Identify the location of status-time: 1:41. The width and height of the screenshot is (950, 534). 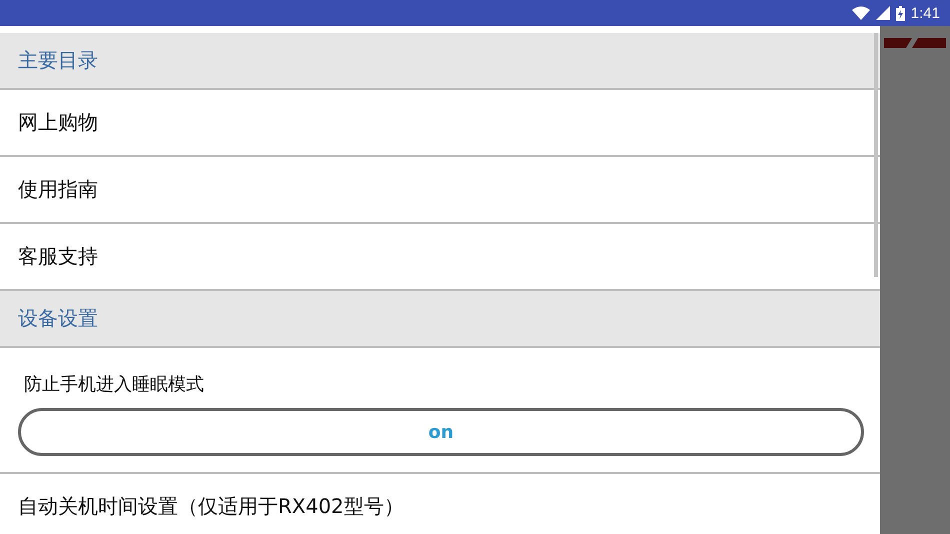
(925, 13).